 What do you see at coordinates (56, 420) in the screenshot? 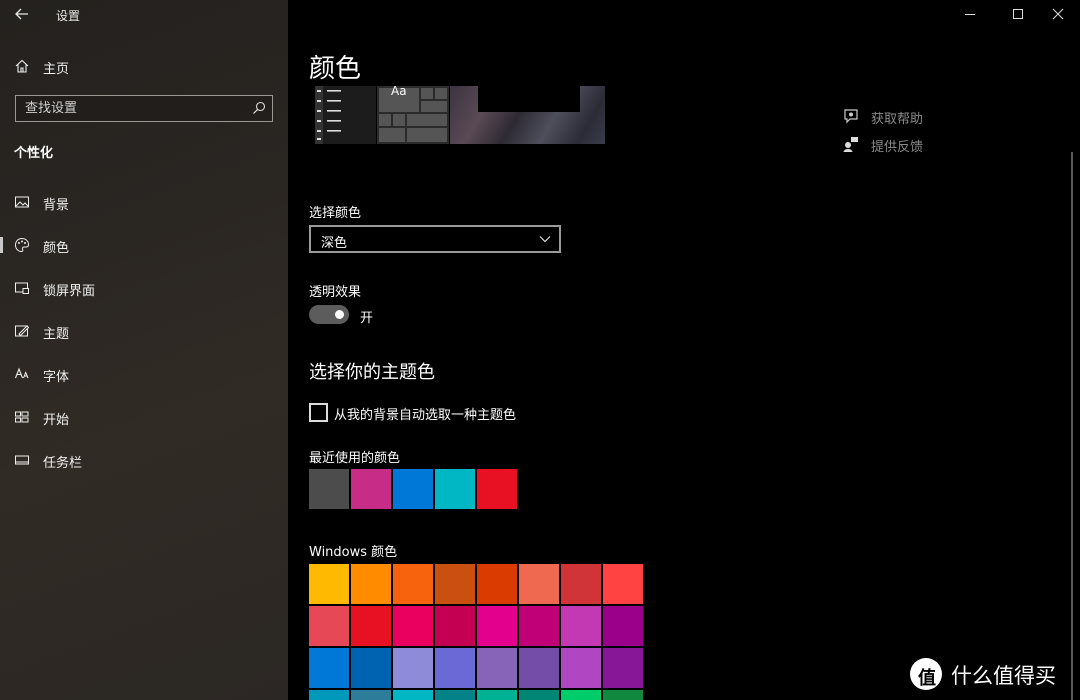
I see `sidebar-item-label: 开始` at bounding box center [56, 420].